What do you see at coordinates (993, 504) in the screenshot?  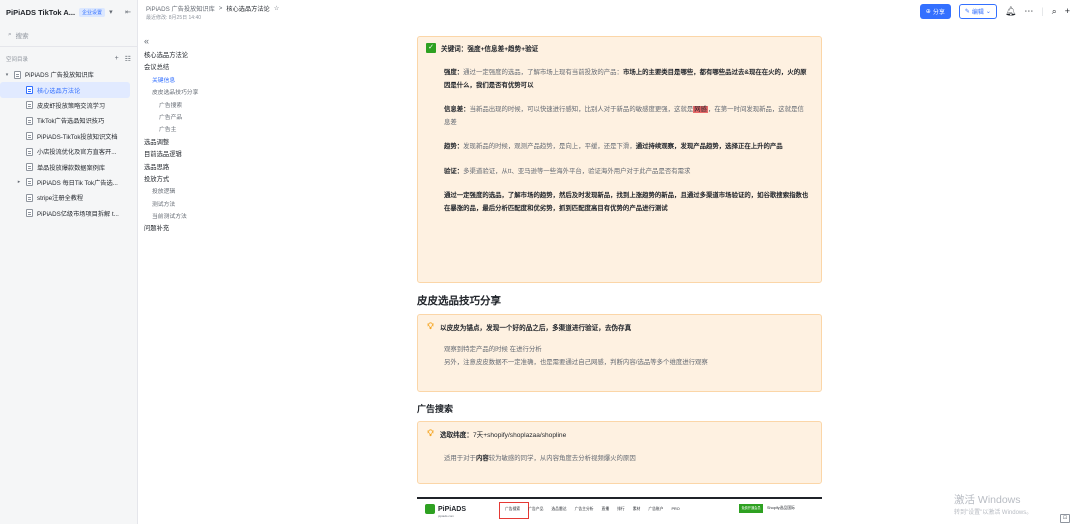 I see `windows-activation-watermark: 激活 Windows 转到"设置"以激活 Windows。` at bounding box center [993, 504].